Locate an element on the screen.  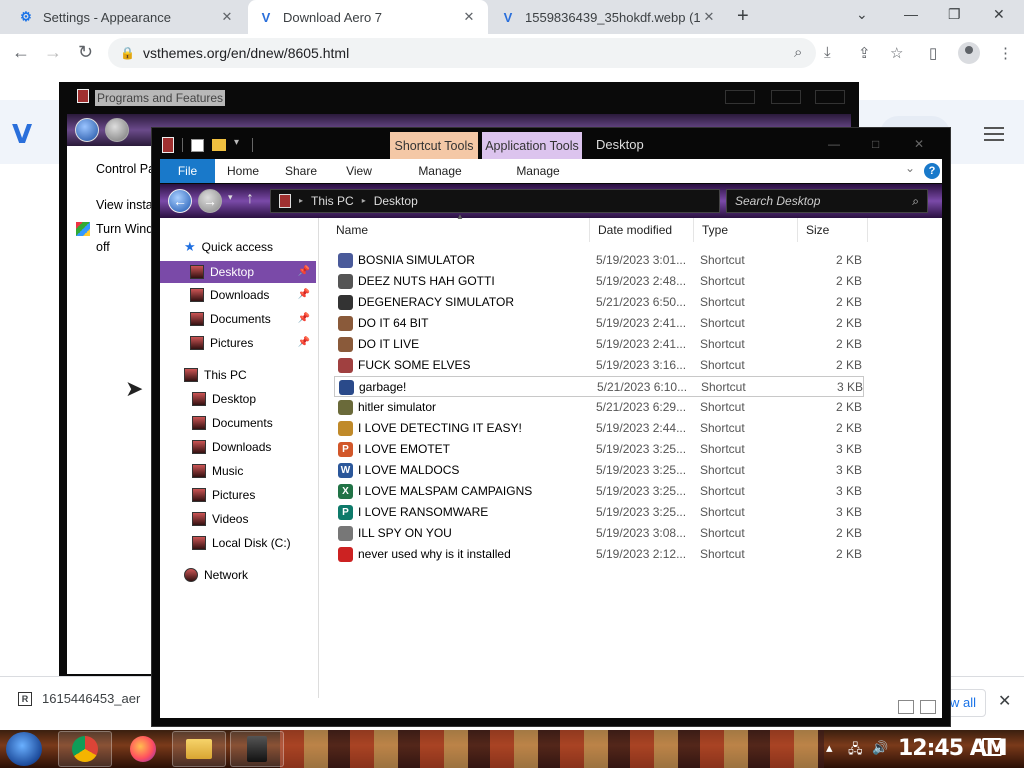
sidebar-item-pc-documents: Documents is located at coordinates (252, 423).